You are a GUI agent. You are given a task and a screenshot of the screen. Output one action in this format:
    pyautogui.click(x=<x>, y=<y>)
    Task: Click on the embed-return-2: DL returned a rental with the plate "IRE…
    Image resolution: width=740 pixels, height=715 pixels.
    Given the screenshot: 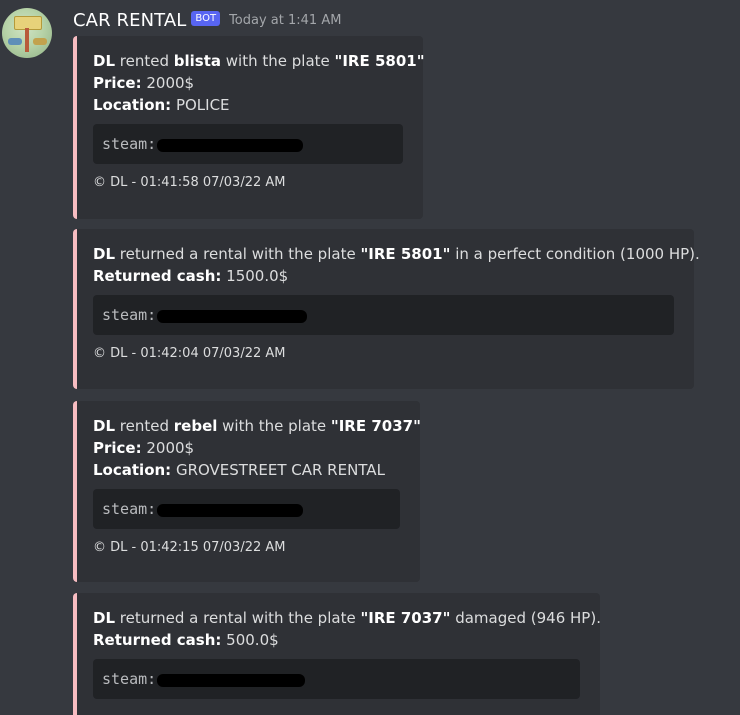 What is the action you would take?
    pyautogui.click(x=337, y=654)
    